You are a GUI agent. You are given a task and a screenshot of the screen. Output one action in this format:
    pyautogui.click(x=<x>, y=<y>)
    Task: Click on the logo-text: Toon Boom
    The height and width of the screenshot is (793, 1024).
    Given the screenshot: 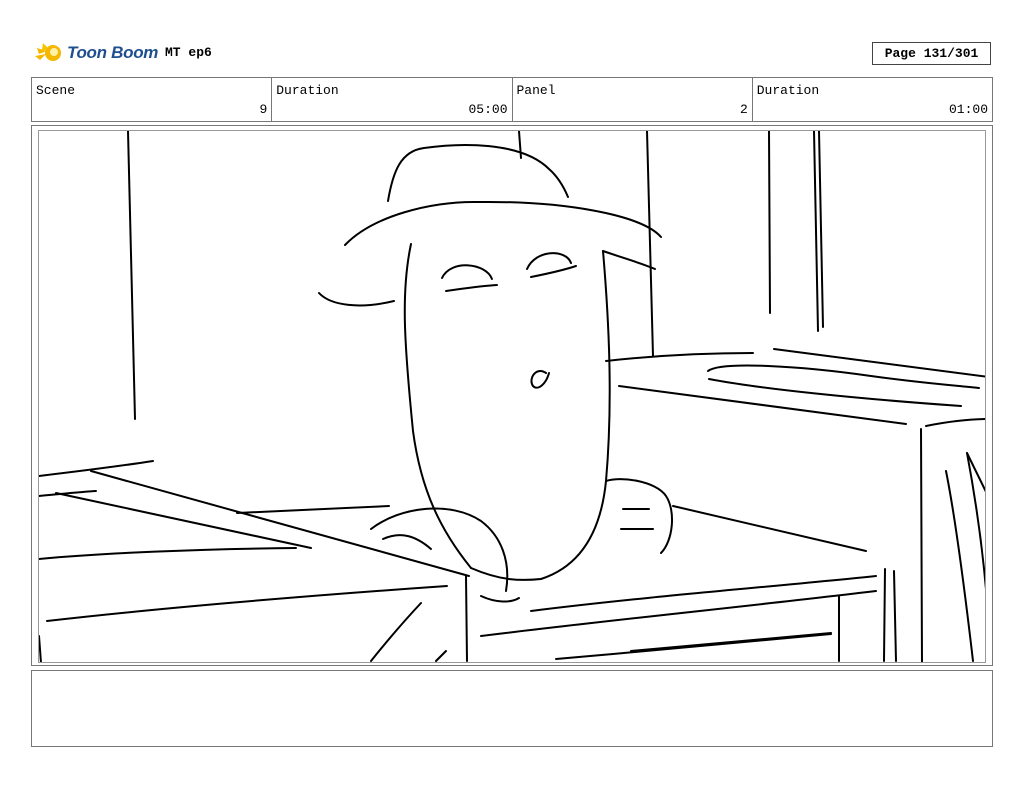 What is the action you would take?
    pyautogui.click(x=113, y=52)
    